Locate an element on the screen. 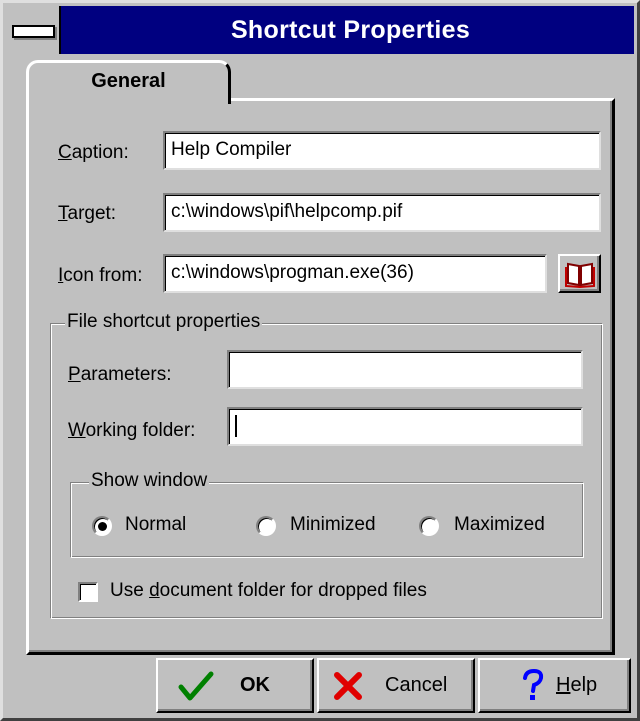 The image size is (640, 721). book-icon is located at coordinates (580, 275).